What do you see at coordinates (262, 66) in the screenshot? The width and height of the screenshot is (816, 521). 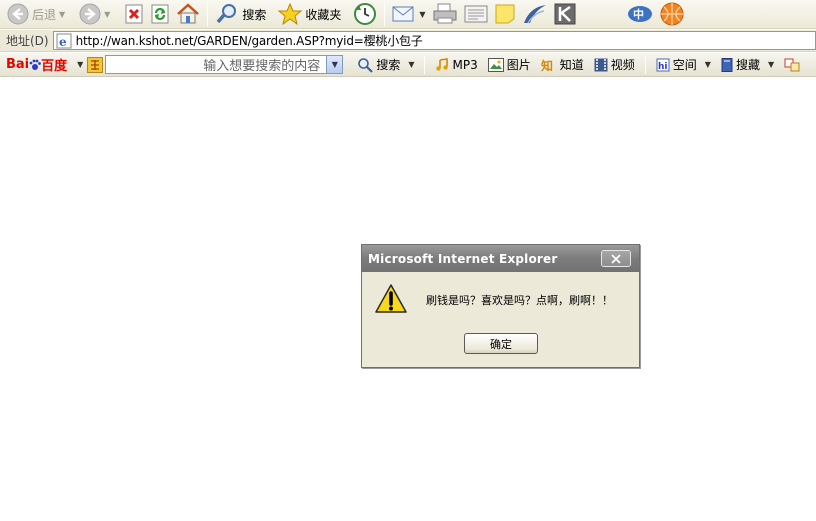 I see `baidu-search-placeholder: 输入想要搜索的内容` at bounding box center [262, 66].